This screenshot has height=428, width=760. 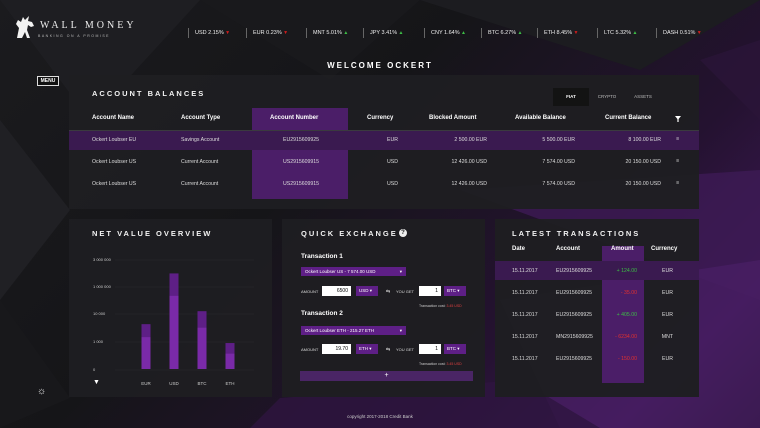 What do you see at coordinates (607, 97) in the screenshot?
I see `tab-crypto: CRYPTO` at bounding box center [607, 97].